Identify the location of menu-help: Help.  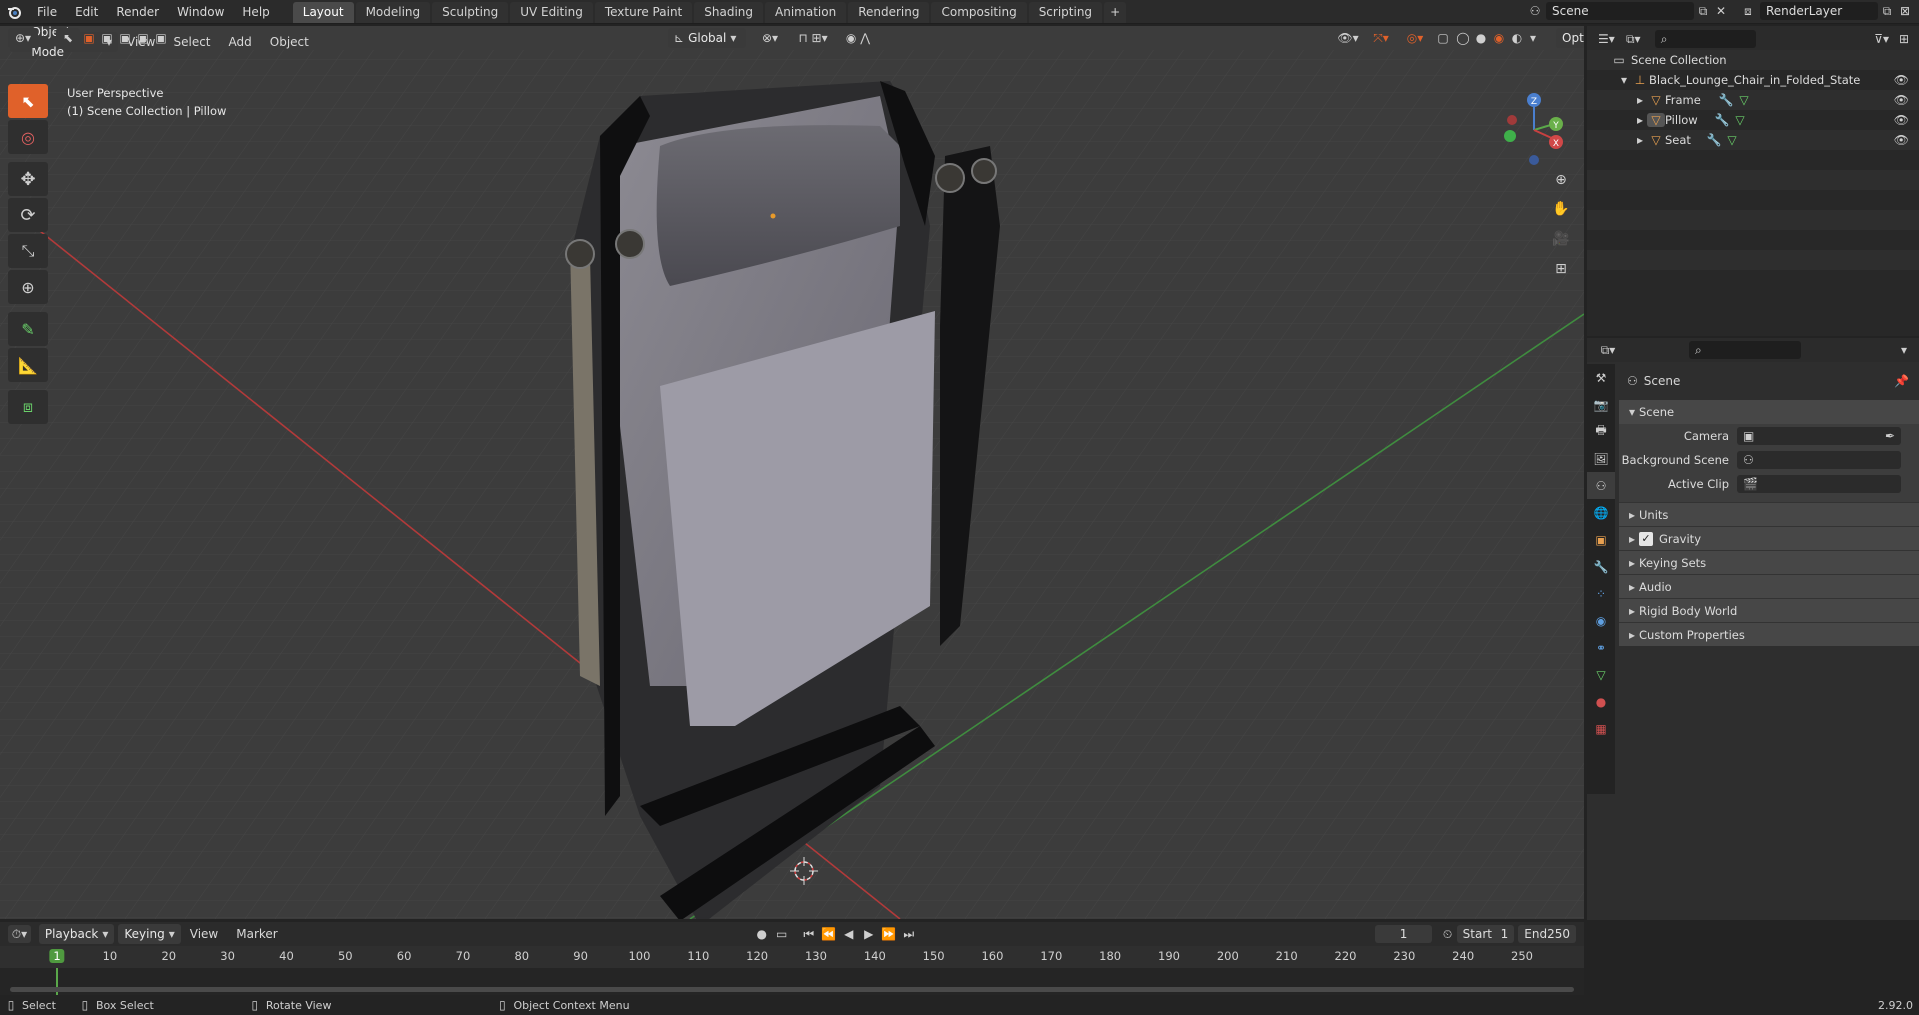
(255, 12).